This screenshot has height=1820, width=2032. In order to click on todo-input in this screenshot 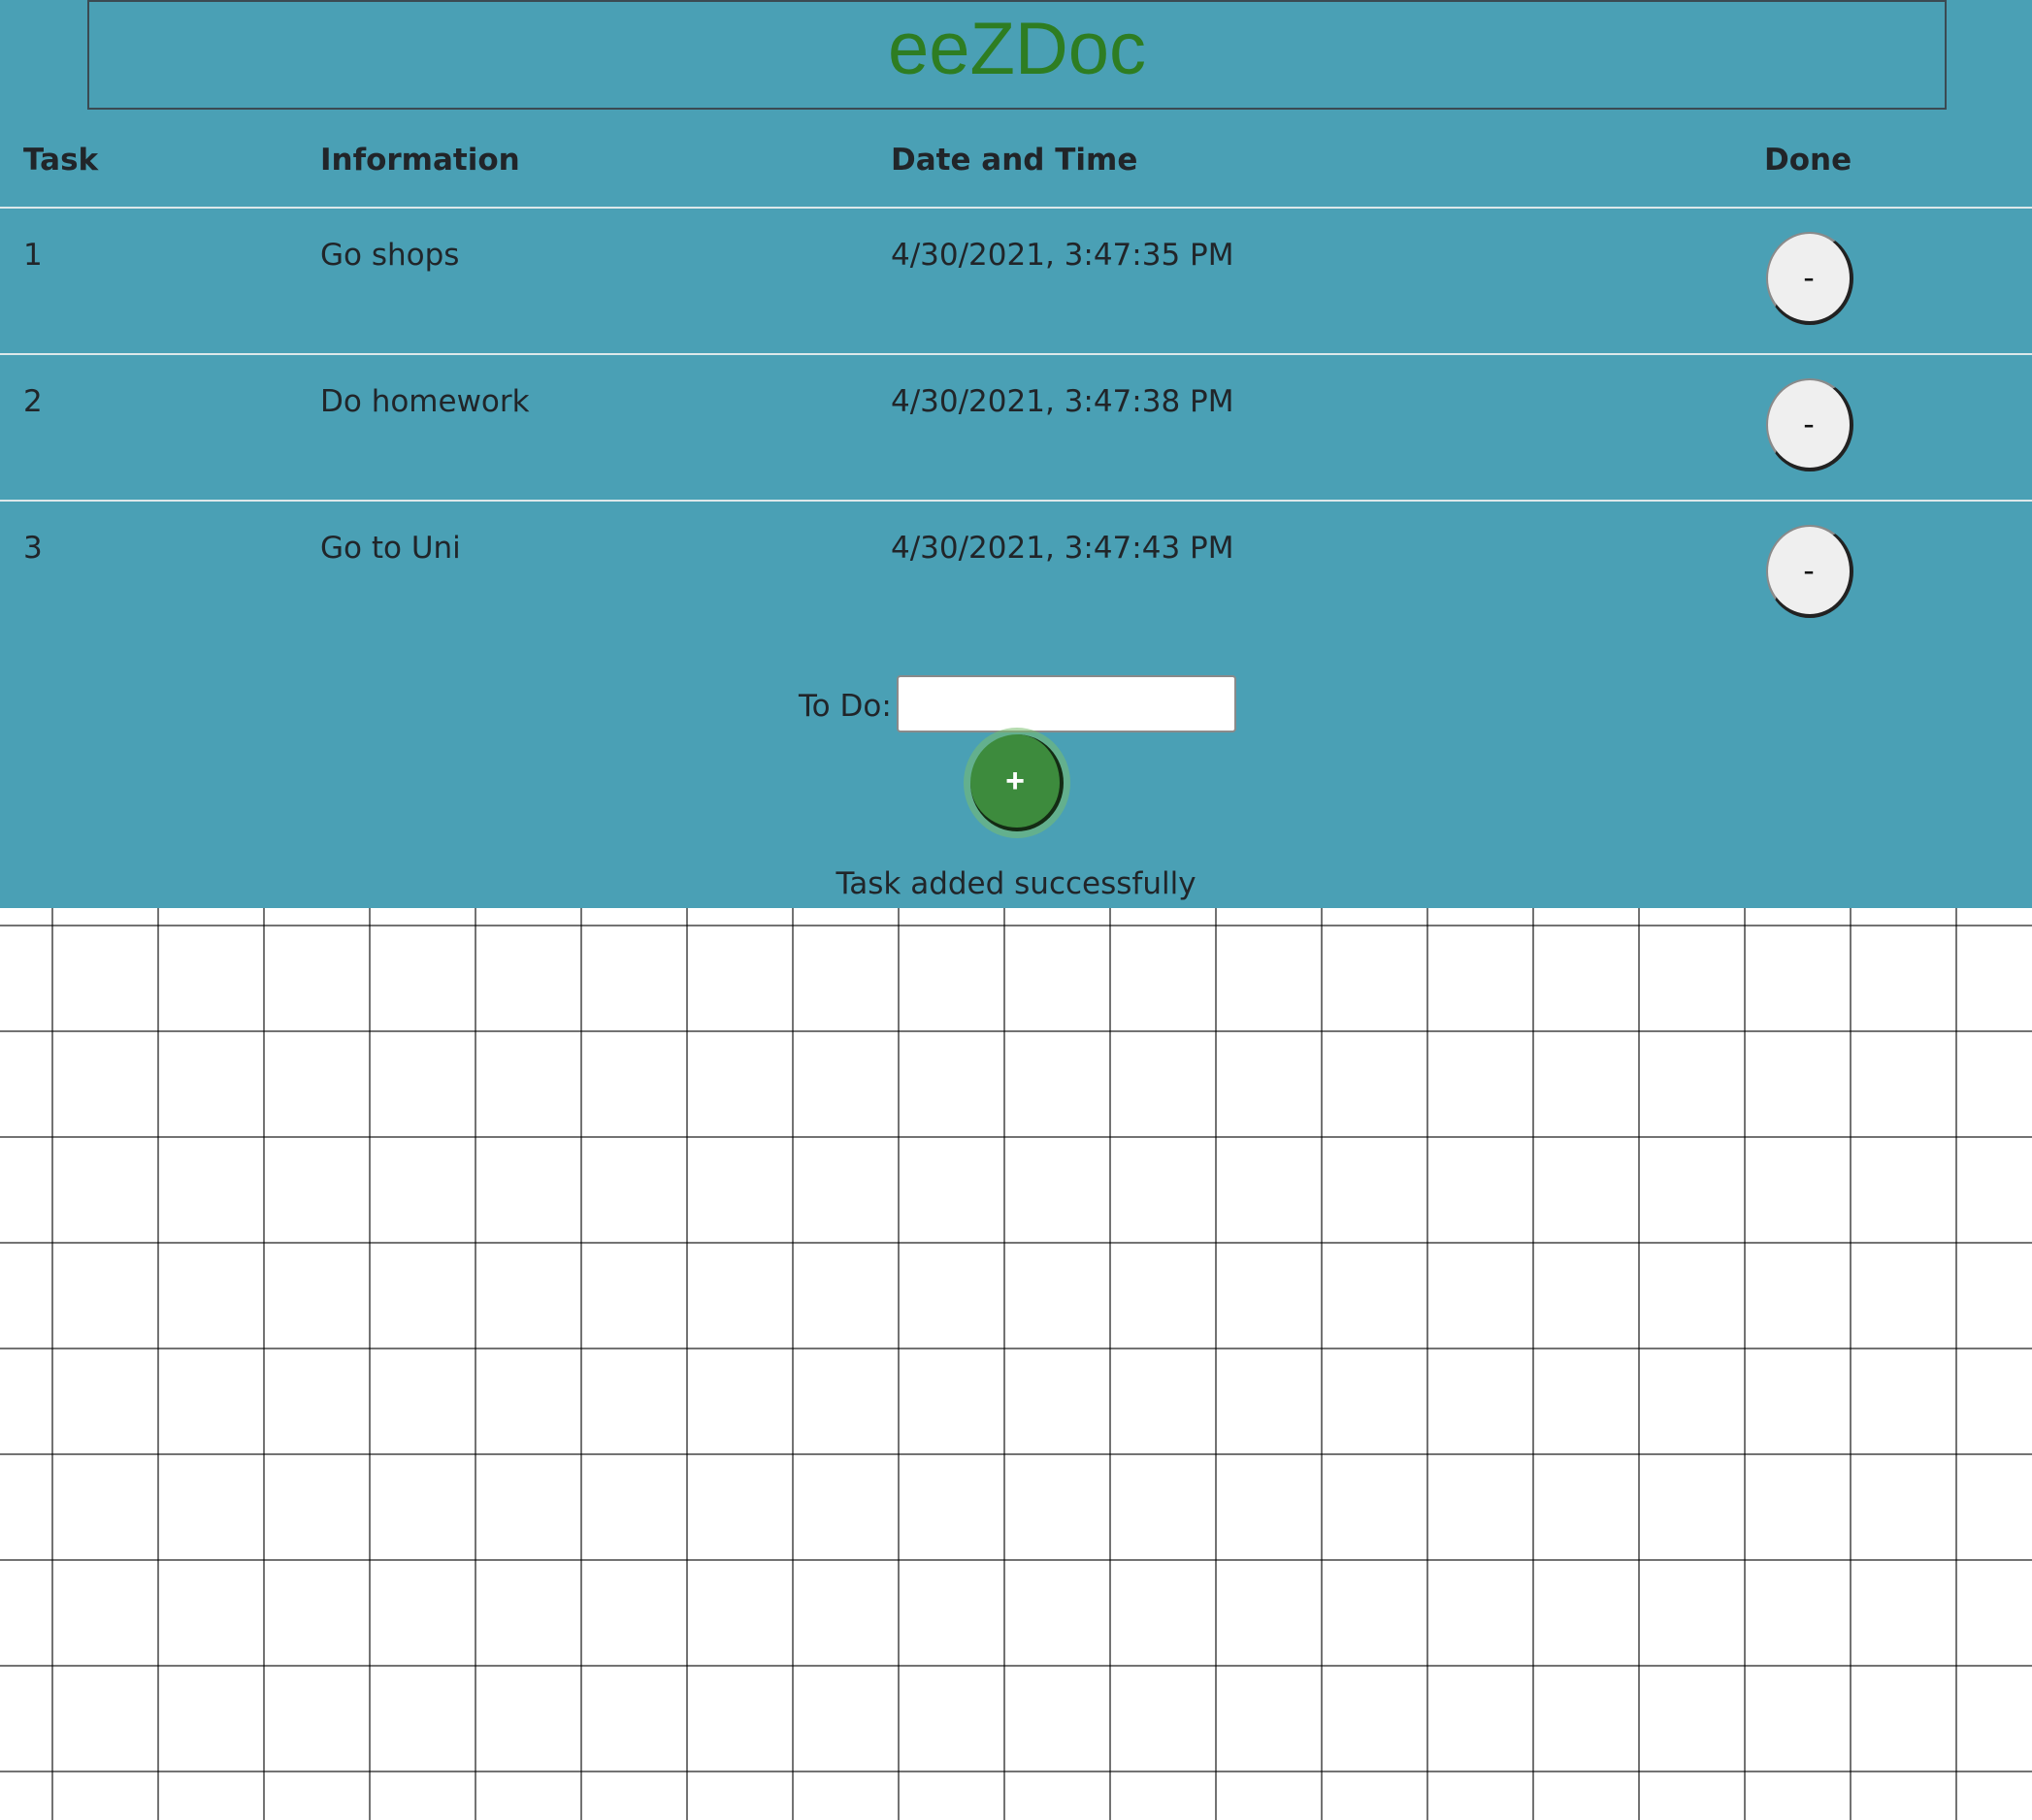, I will do `click(1066, 703)`.